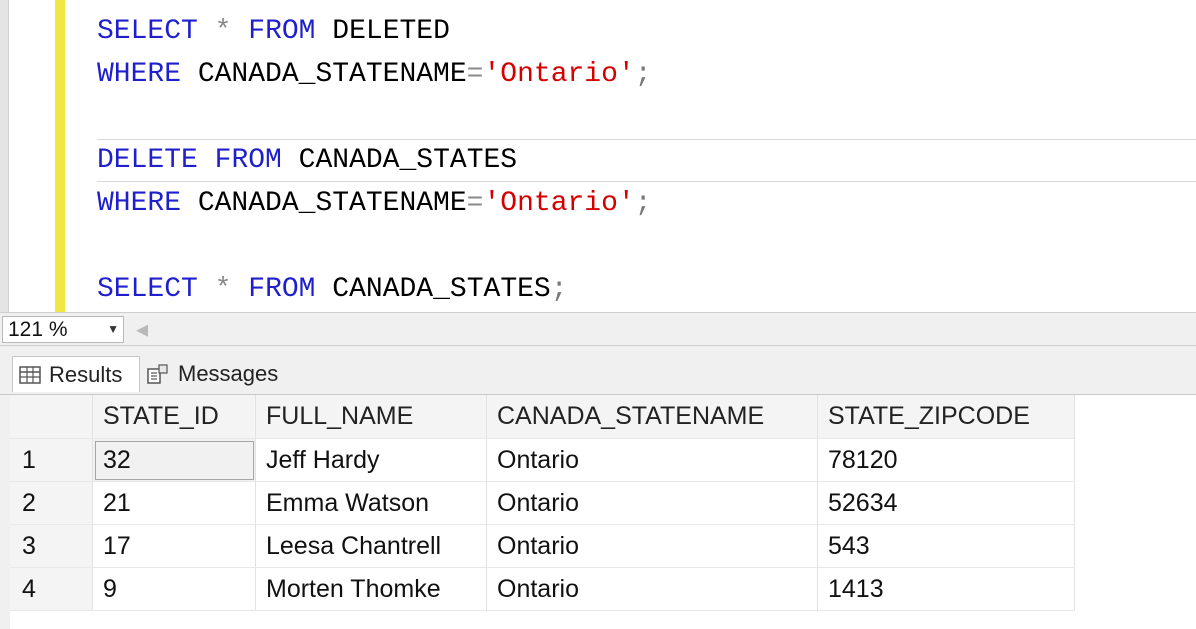  Describe the element at coordinates (174, 417) in the screenshot. I see `column-header: STATE_ID` at that location.